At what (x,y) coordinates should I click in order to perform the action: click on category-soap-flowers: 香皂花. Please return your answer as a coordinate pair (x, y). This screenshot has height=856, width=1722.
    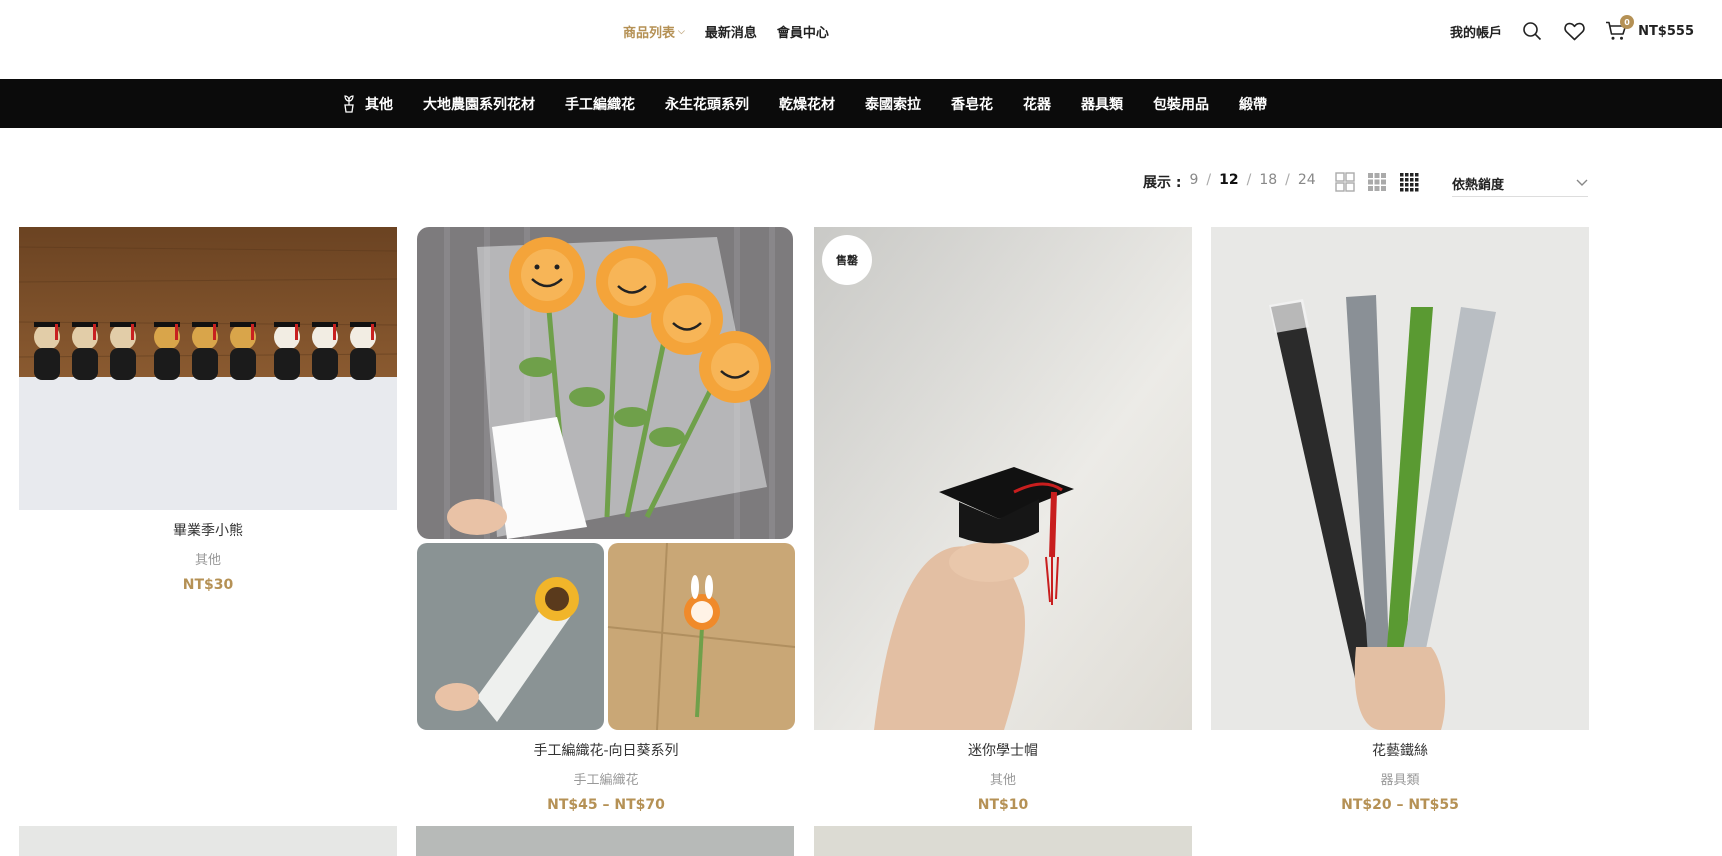
    Looking at the image, I should click on (972, 104).